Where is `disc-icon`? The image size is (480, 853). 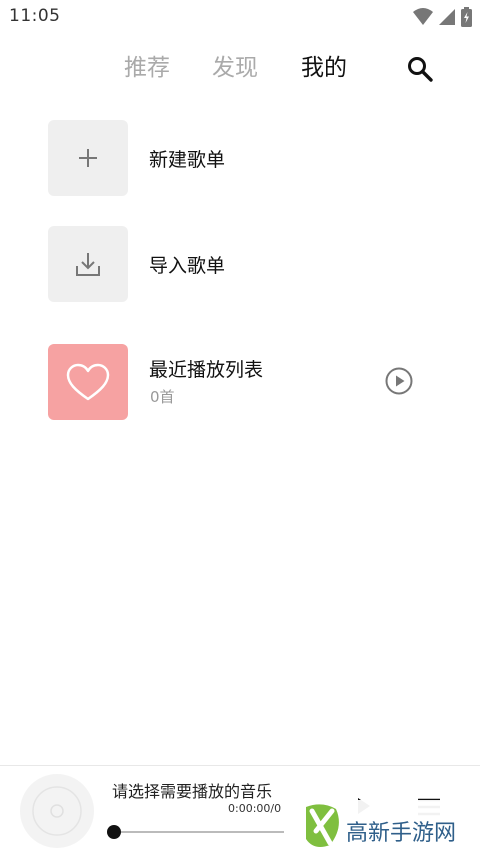
disc-icon is located at coordinates (57, 811).